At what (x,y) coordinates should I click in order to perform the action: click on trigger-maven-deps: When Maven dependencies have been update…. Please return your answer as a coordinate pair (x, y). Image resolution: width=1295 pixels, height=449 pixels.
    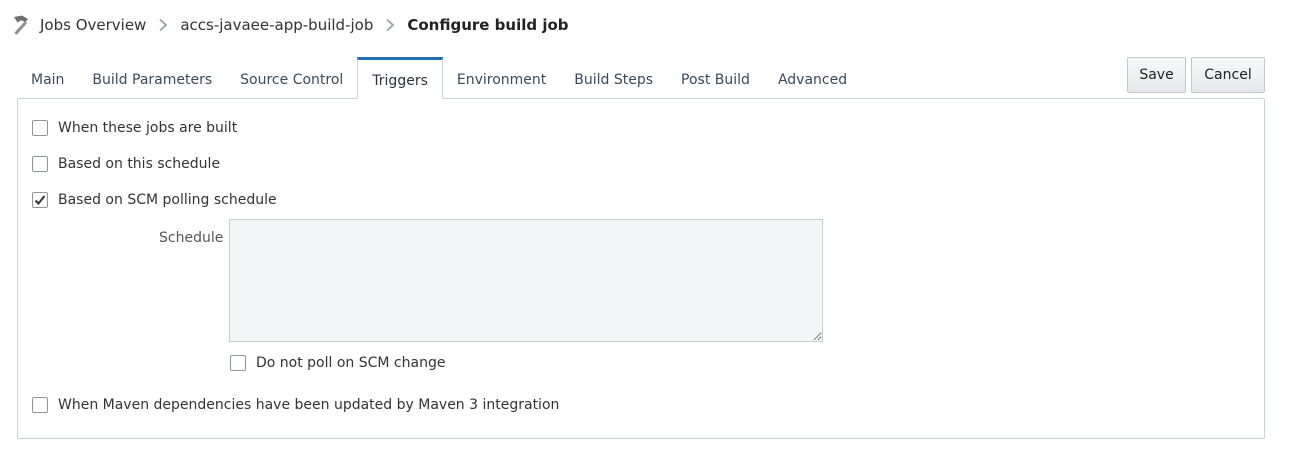
    Looking at the image, I should click on (295, 405).